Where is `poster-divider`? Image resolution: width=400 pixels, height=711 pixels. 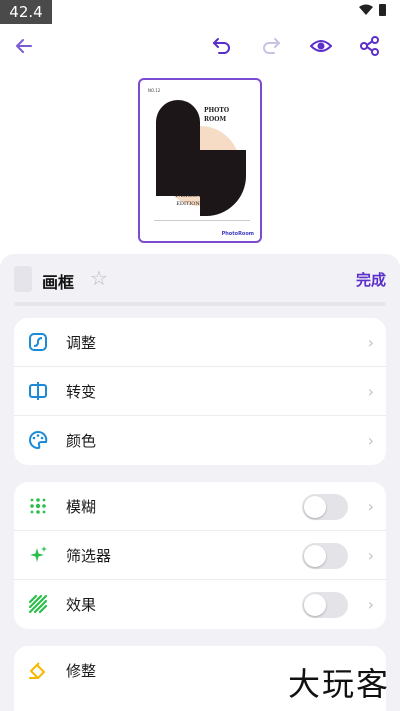
poster-divider is located at coordinates (202, 225).